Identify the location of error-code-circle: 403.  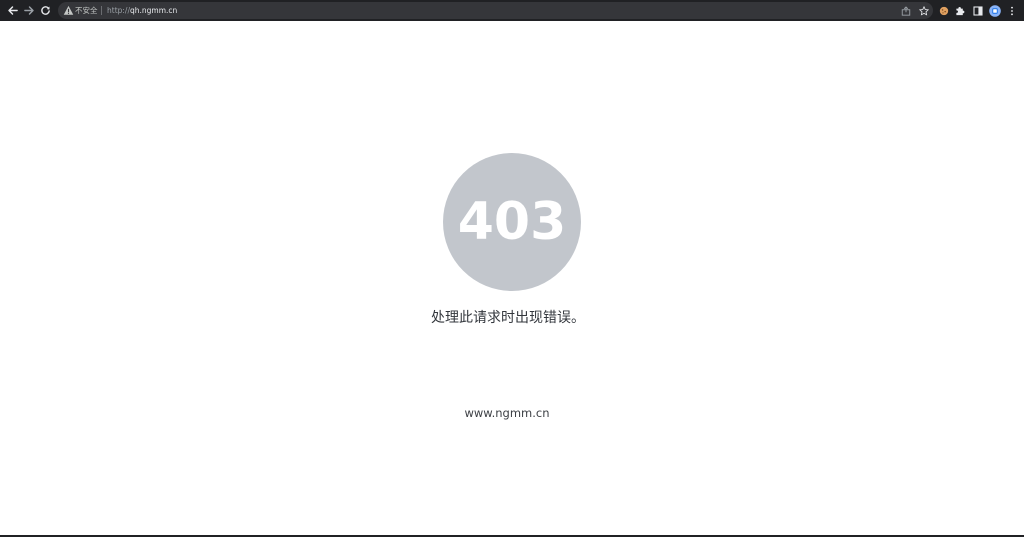
(512, 222).